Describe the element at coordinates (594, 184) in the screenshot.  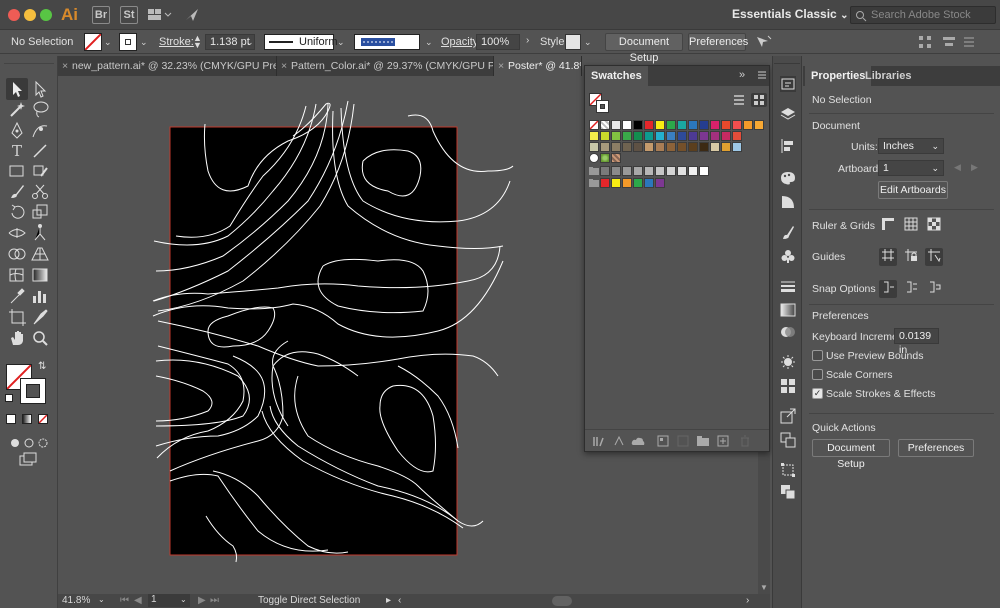
I see `swatch-group-folder-icon` at that location.